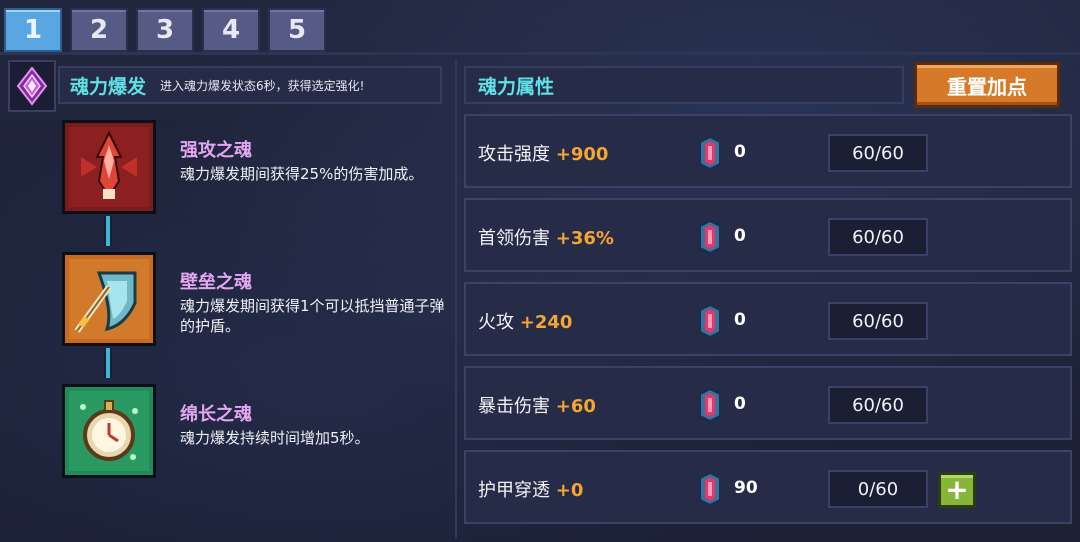 The height and width of the screenshot is (542, 1080). I want to click on skill-name: 强攻之魂, so click(216, 150).